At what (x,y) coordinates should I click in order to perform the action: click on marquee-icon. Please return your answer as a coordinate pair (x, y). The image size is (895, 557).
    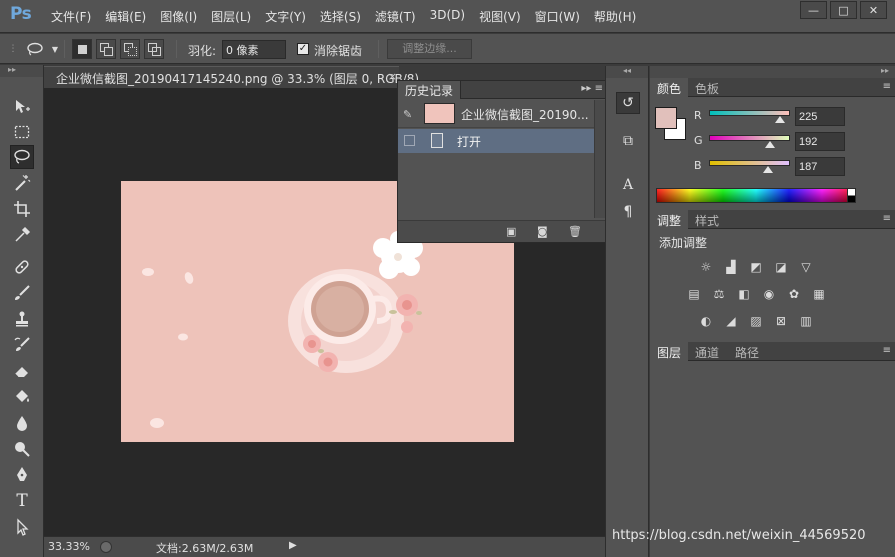
    Looking at the image, I should click on (22, 132).